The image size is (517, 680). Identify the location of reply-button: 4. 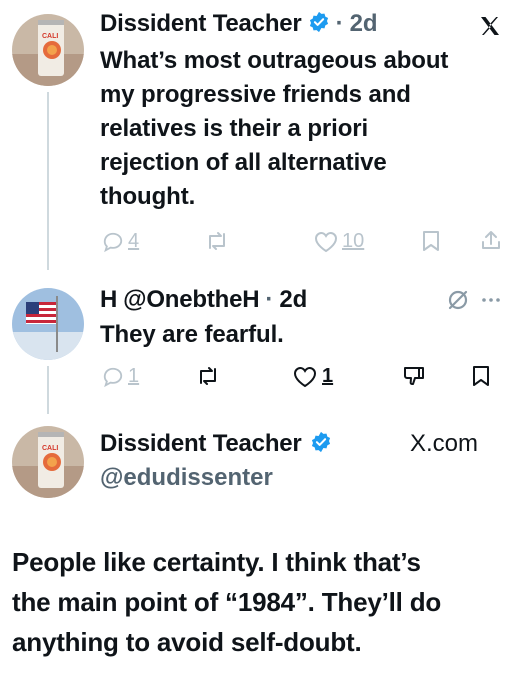
(120, 241).